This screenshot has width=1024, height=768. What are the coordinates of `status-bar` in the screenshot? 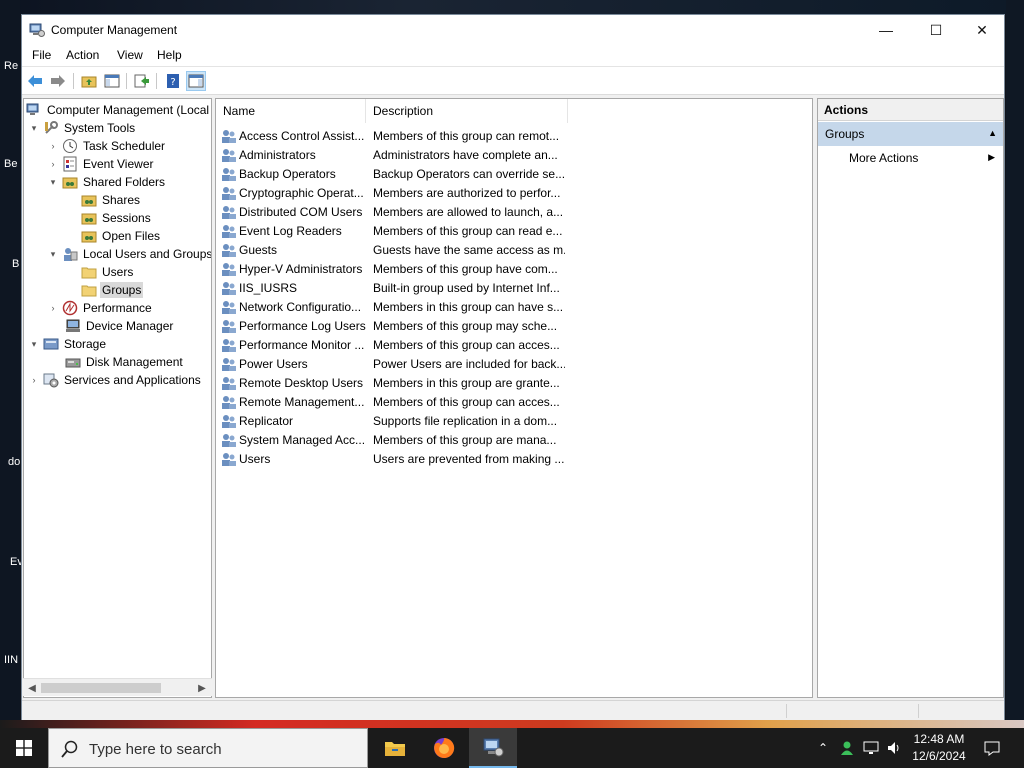 It's located at (513, 710).